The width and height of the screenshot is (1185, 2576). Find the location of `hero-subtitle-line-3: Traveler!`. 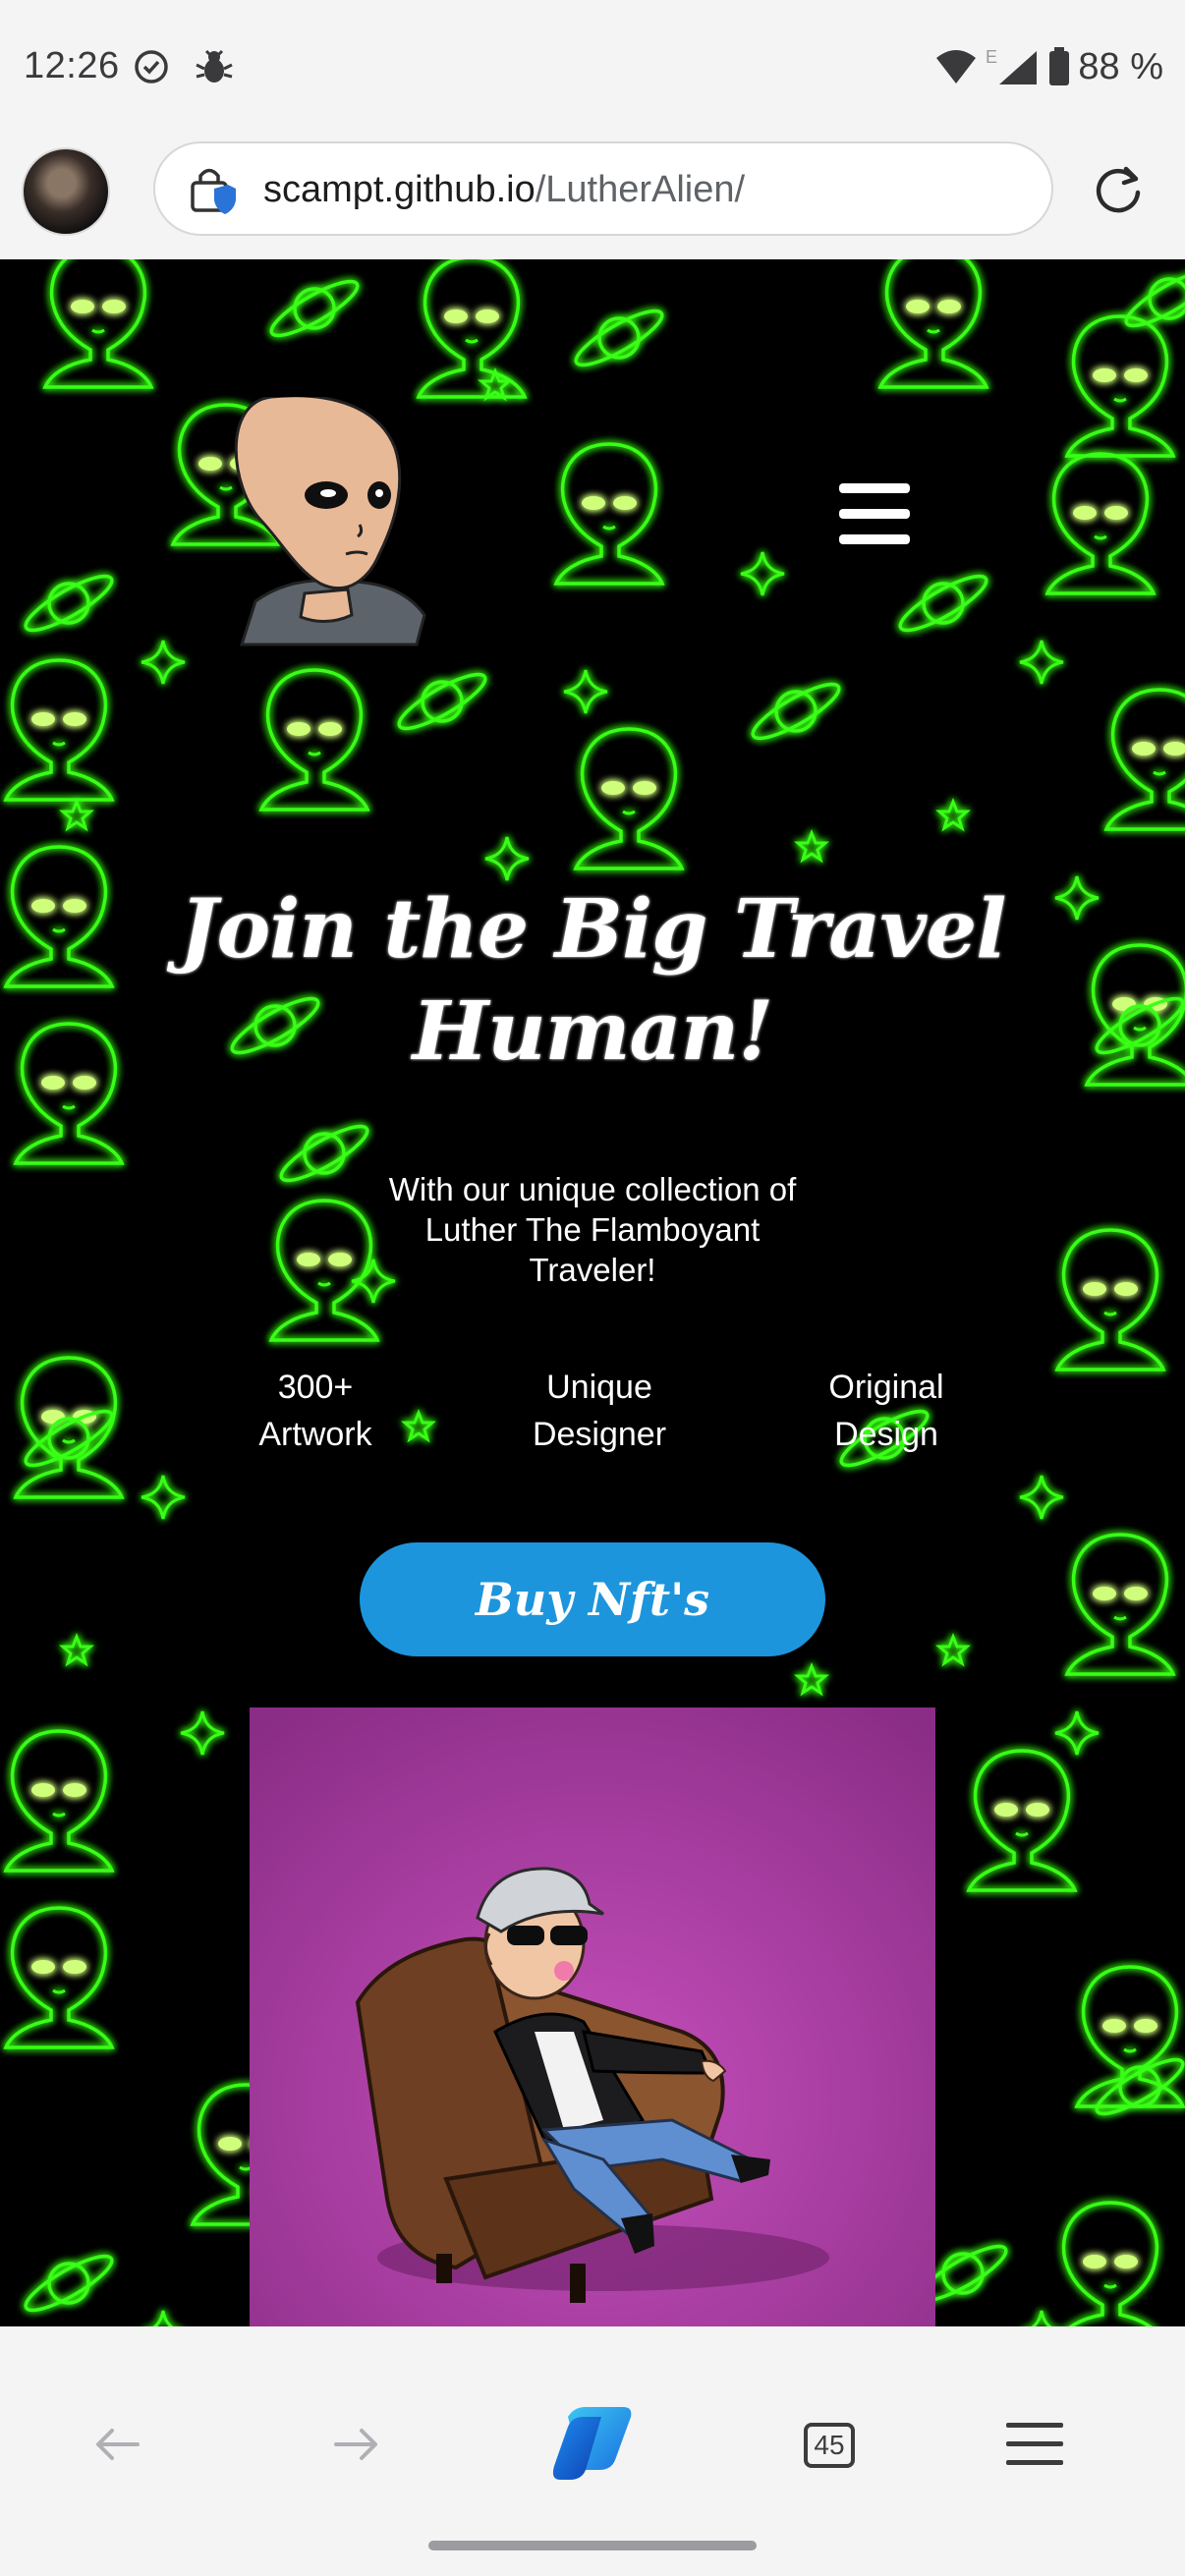

hero-subtitle-line-3: Traveler! is located at coordinates (592, 1270).